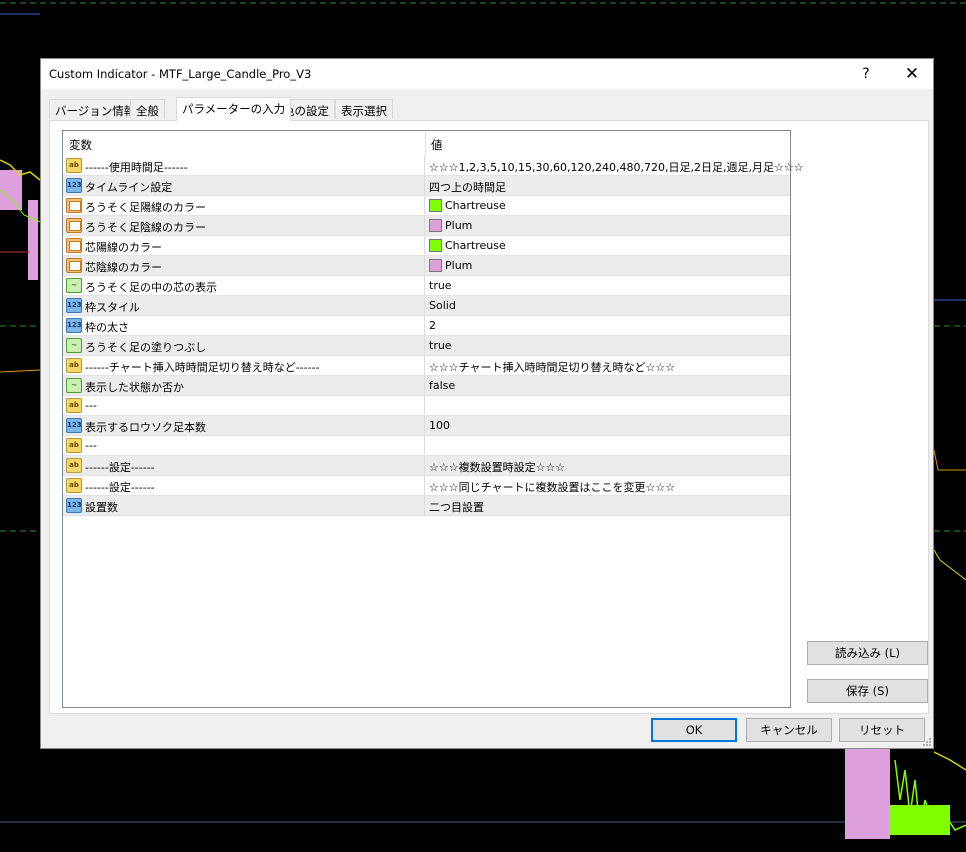  What do you see at coordinates (244, 305) in the screenshot?
I see `parameter-name-cell: 123 枠スタイル` at bounding box center [244, 305].